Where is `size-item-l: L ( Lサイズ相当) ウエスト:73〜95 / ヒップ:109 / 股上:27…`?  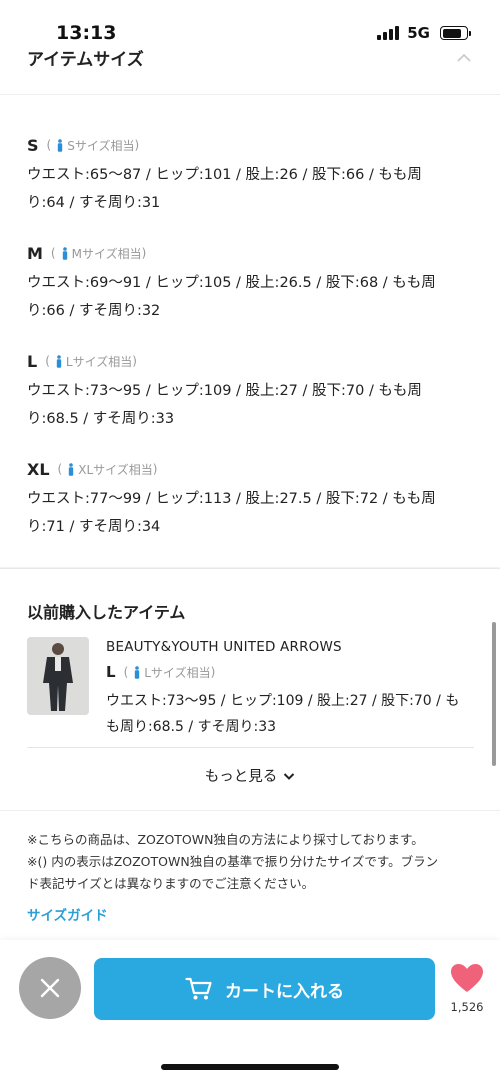
size-item-l: L ( Lサイズ相当) ウエスト:73〜95 / ヒップ:109 / 股上:27… is located at coordinates (252, 391).